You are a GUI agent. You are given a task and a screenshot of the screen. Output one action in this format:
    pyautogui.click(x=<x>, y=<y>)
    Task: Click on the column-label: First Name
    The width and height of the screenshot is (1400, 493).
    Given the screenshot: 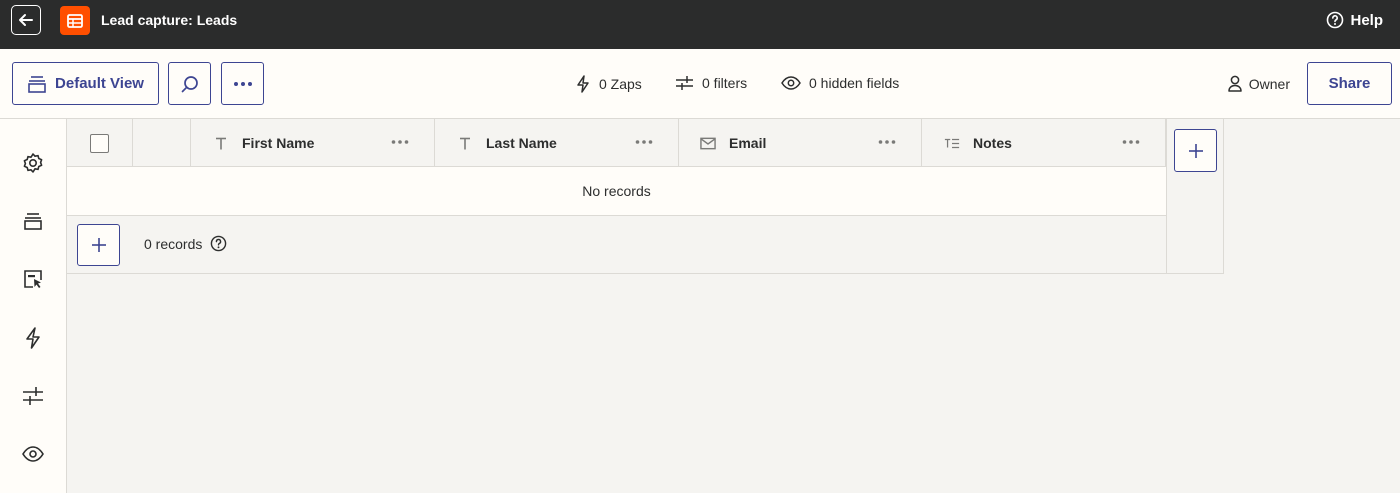 What is the action you would take?
    pyautogui.click(x=278, y=143)
    